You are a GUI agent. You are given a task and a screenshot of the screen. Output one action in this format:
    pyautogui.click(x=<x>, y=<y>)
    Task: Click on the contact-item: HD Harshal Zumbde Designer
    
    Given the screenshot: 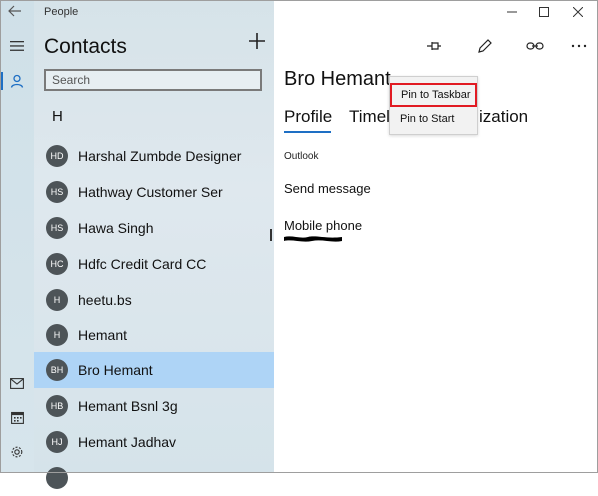 What is the action you would take?
    pyautogui.click(x=154, y=156)
    